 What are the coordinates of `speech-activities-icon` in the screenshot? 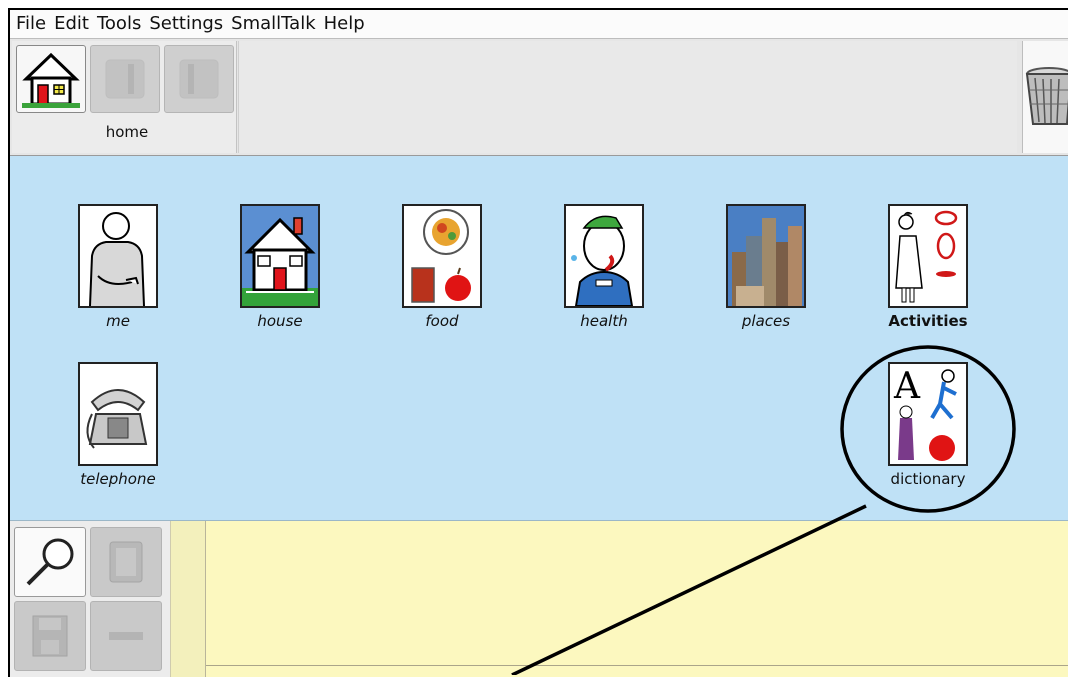 It's located at (928, 256).